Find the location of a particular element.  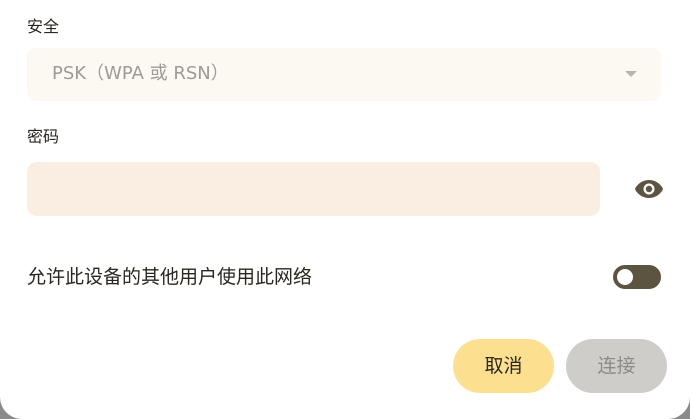

share-network-label: 允许此设备的其他用户使用此网络 is located at coordinates (170, 277).